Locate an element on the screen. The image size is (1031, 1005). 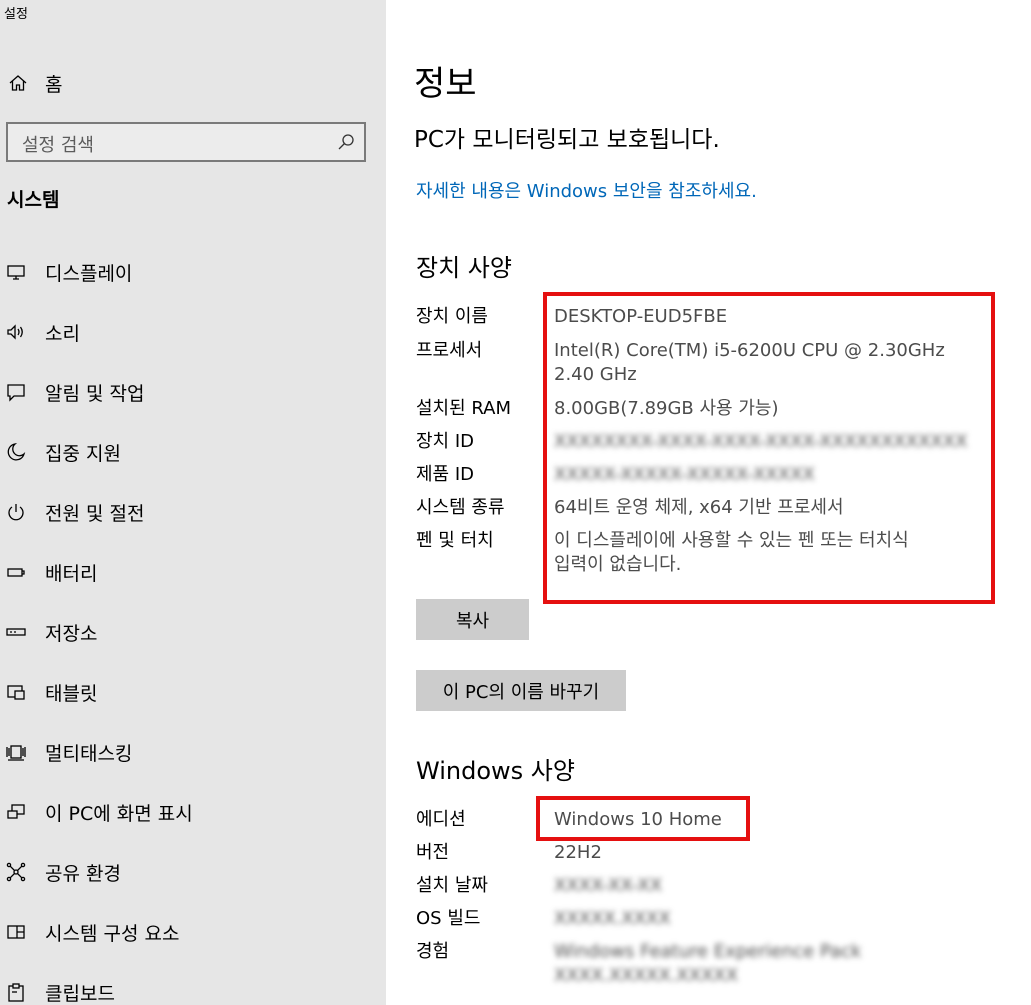
sidebar-item-label: 태블릿 is located at coordinates (71, 693).